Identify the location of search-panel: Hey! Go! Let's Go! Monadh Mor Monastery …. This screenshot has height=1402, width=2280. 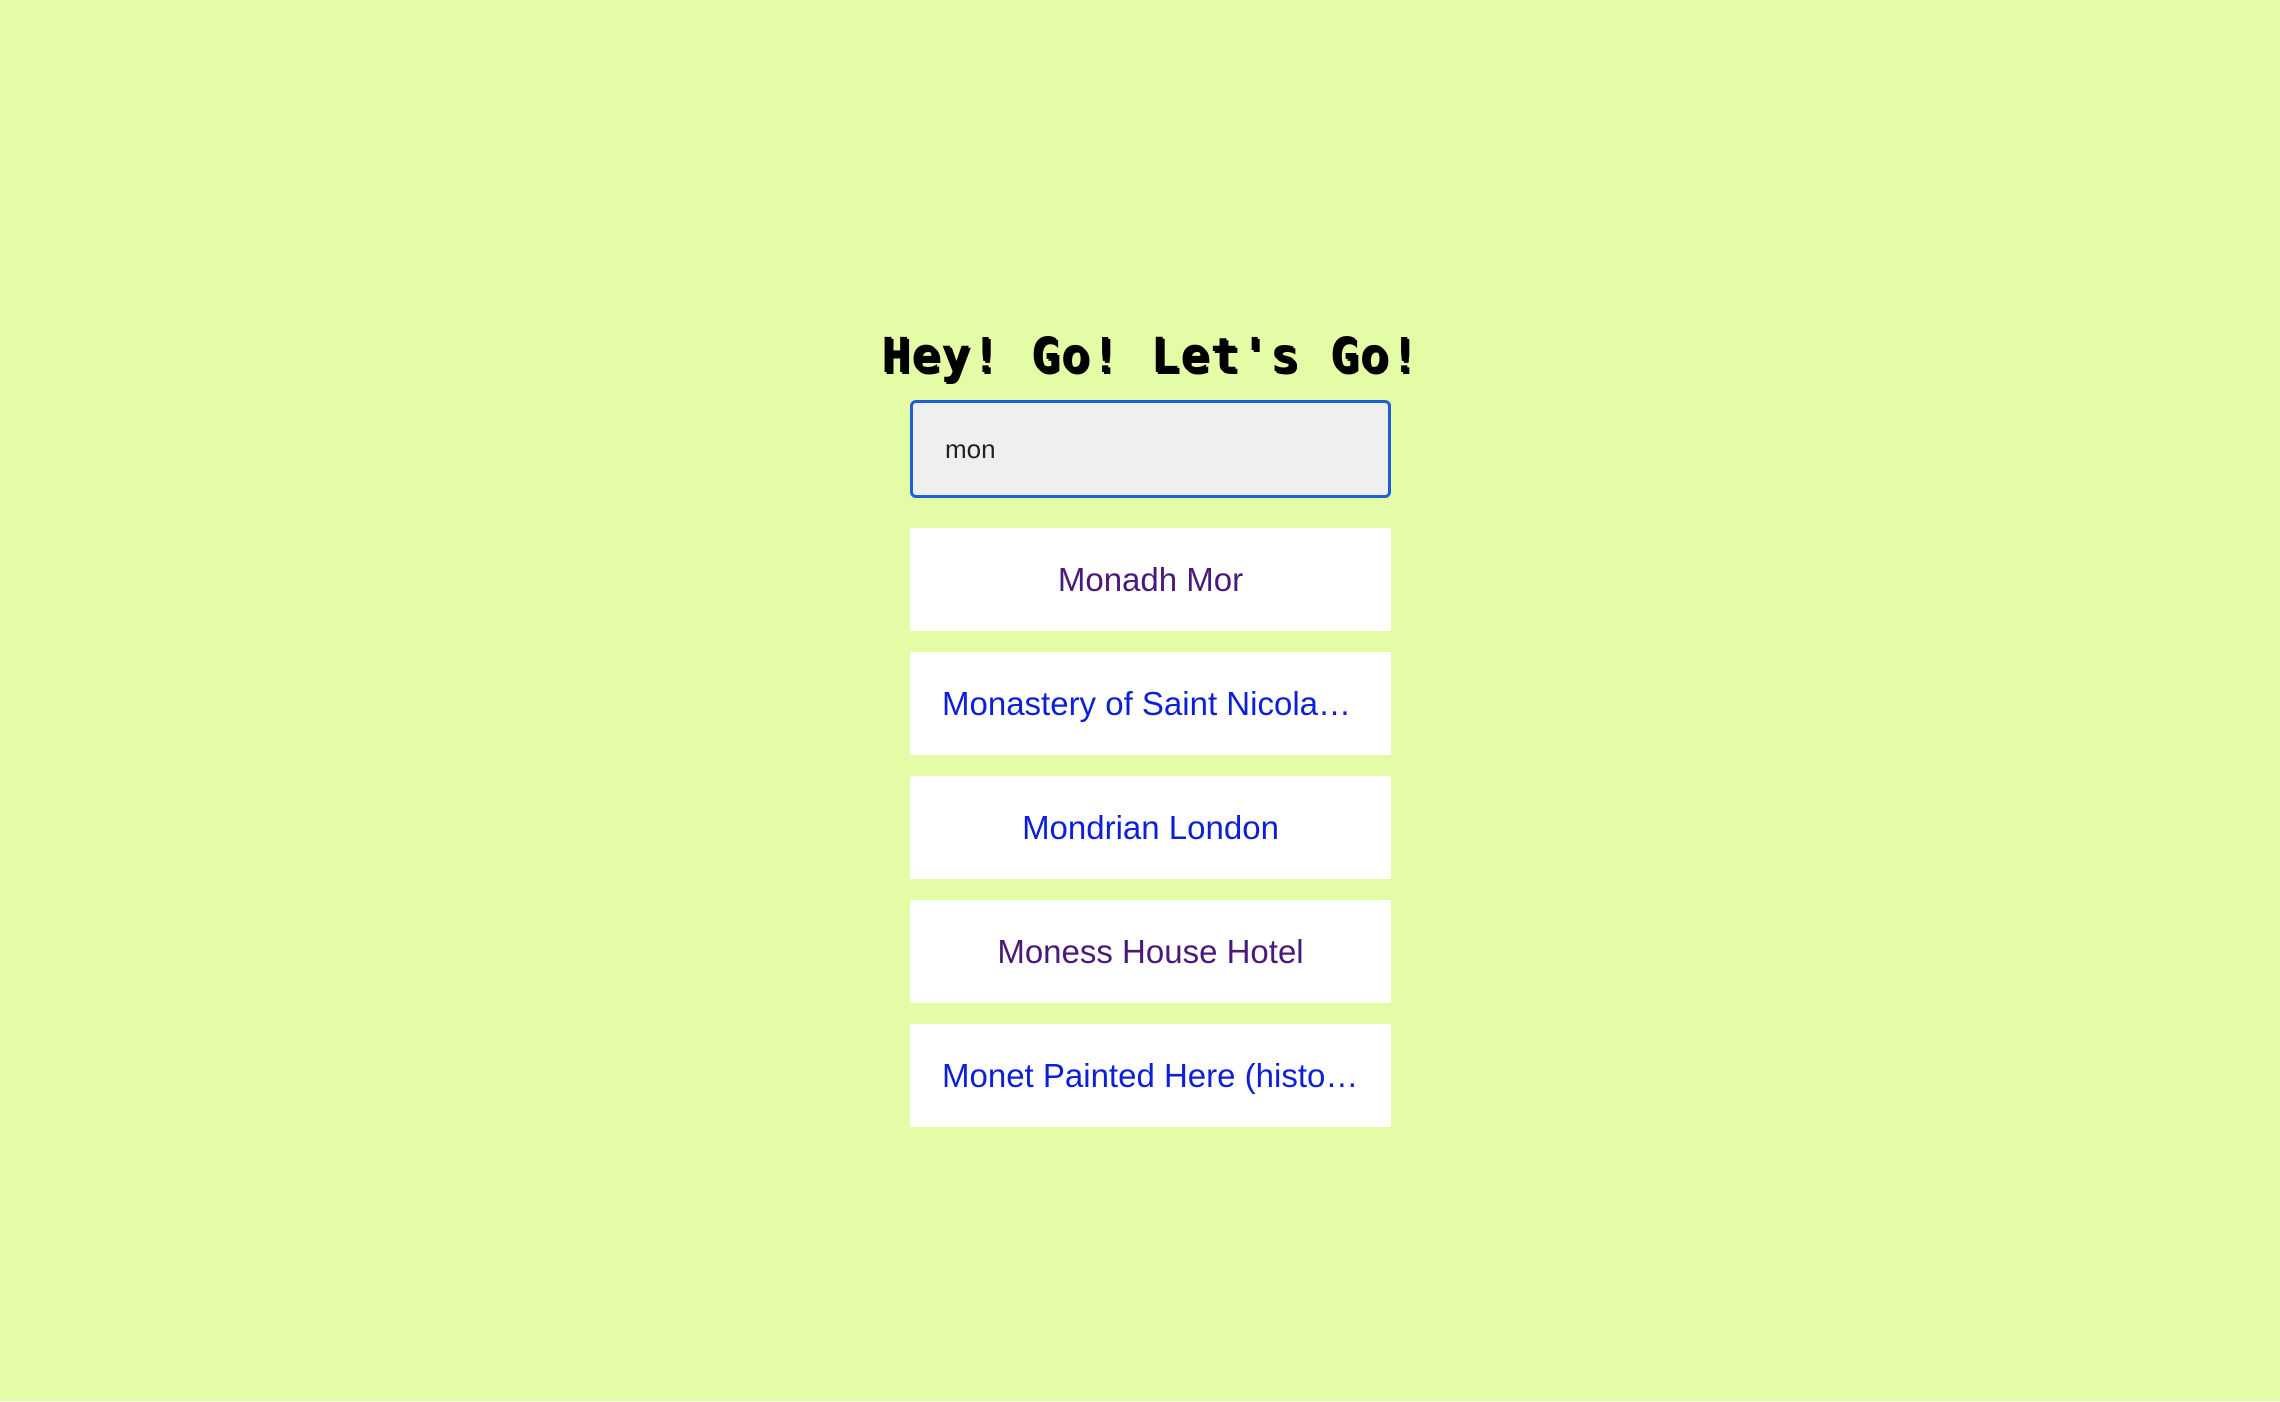
(1150, 734).